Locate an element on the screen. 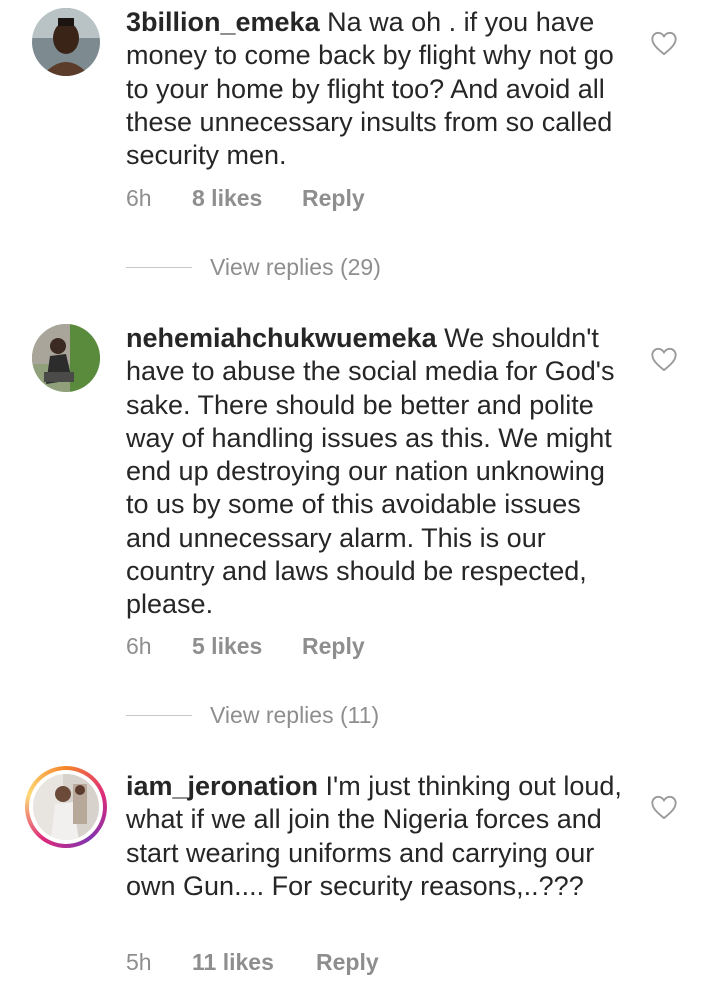  comment-meta: 6h 8 likes Reply is located at coordinates (245, 198).